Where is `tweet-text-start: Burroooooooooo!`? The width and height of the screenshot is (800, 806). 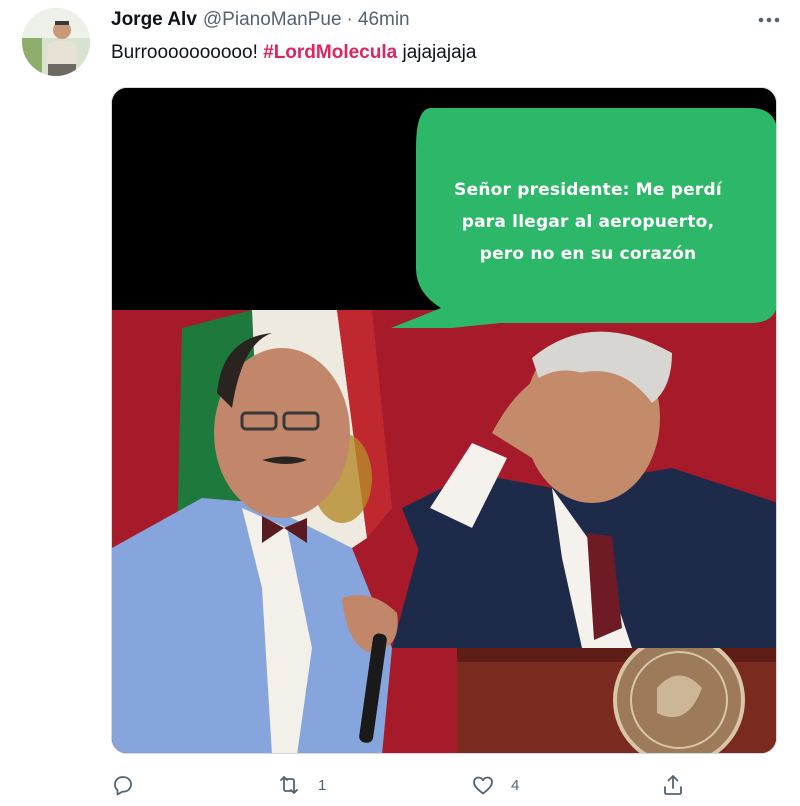
tweet-text-start: Burroooooooooo! is located at coordinates (187, 52).